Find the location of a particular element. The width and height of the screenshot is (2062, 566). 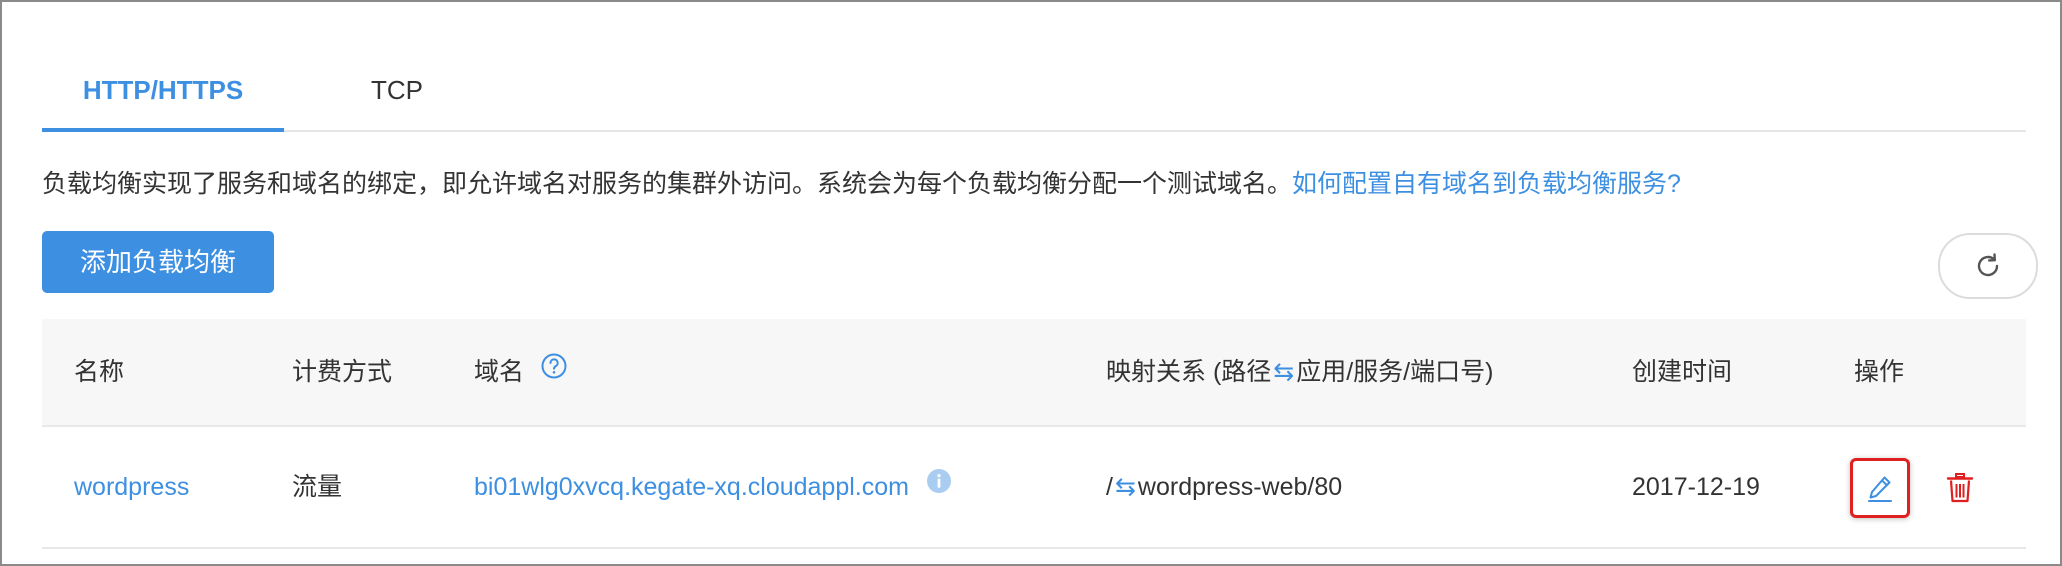

header-billing: 计费方式 is located at coordinates (342, 372).